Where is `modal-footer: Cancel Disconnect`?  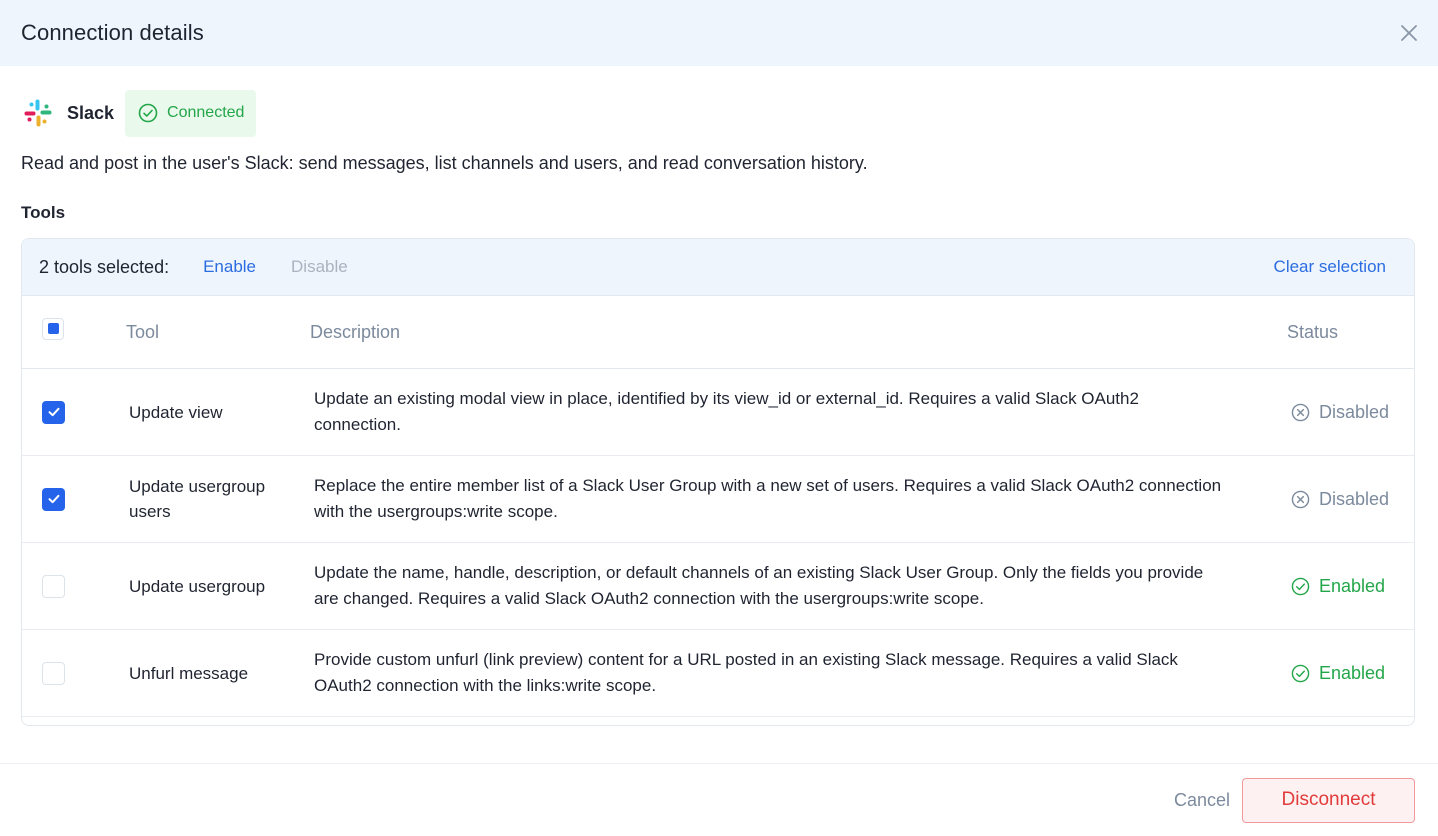
modal-footer: Cancel Disconnect is located at coordinates (719, 799).